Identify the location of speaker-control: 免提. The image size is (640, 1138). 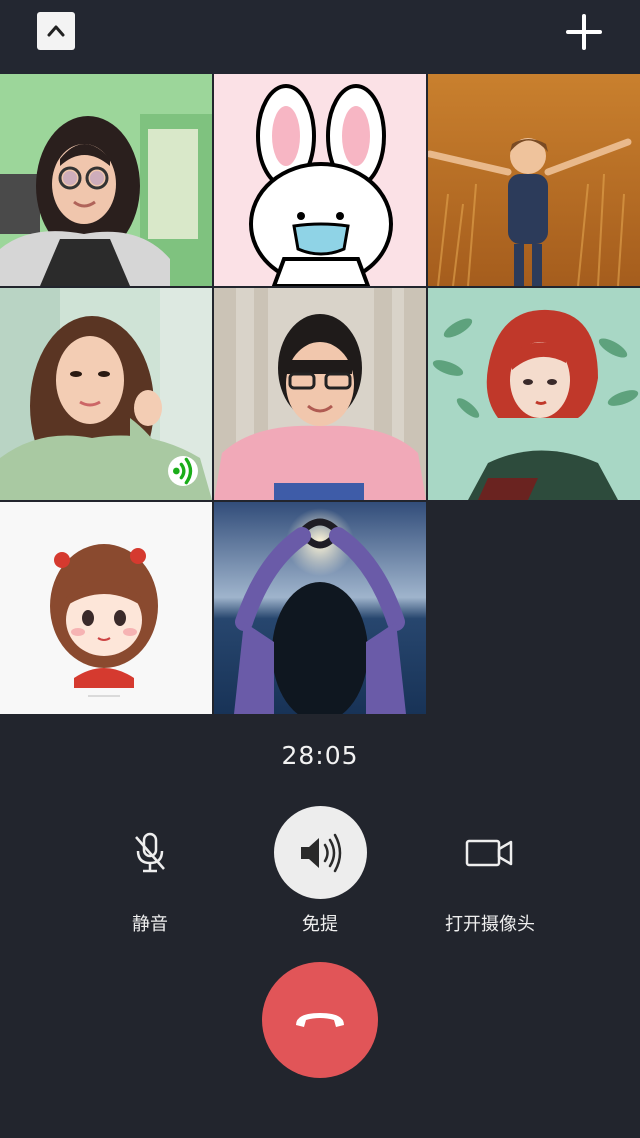
(320, 871).